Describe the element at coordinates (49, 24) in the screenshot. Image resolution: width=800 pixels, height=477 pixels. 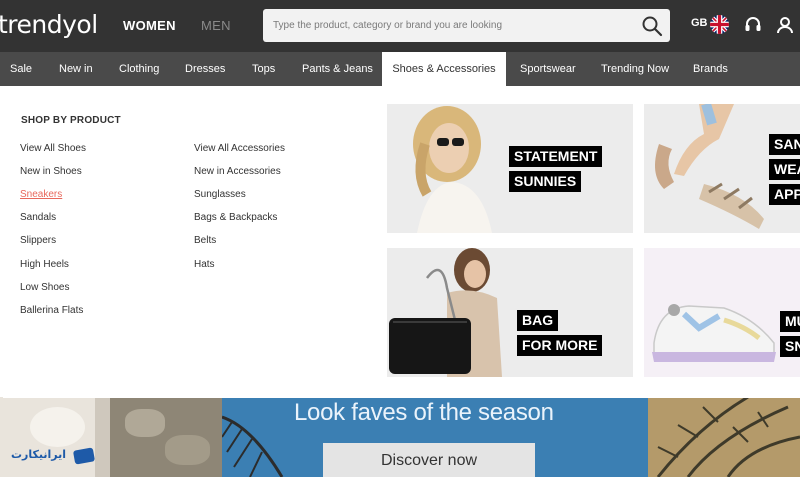
I see `trendyol-logo: trendyol` at that location.